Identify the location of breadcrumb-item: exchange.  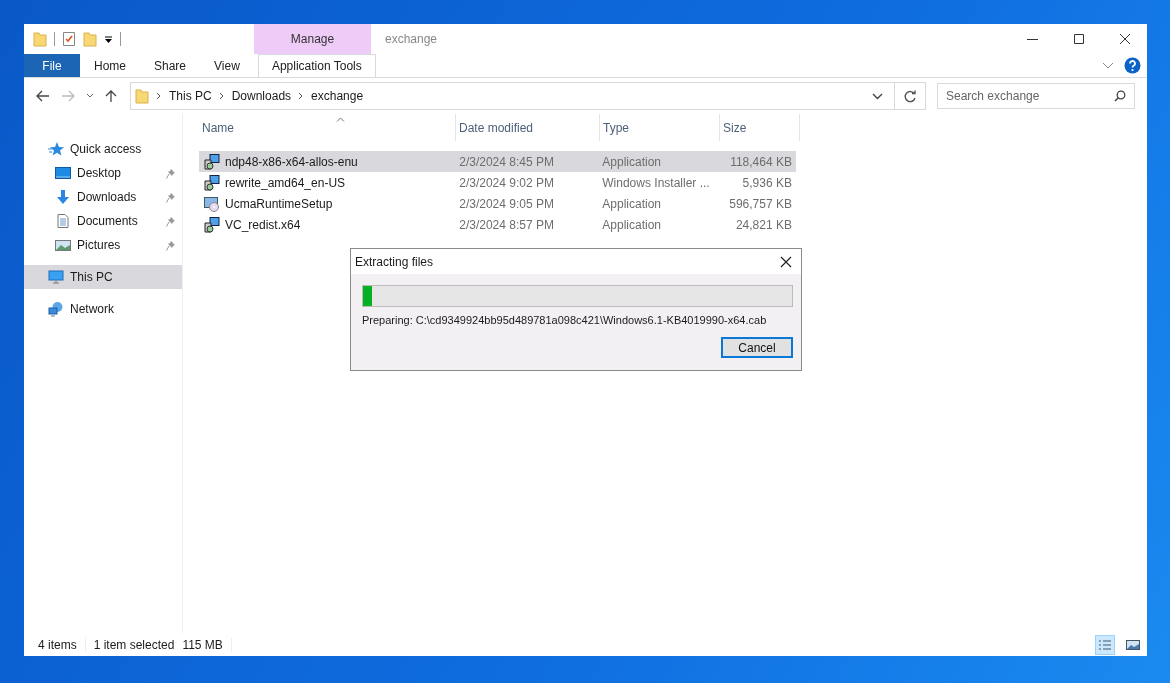
(337, 96).